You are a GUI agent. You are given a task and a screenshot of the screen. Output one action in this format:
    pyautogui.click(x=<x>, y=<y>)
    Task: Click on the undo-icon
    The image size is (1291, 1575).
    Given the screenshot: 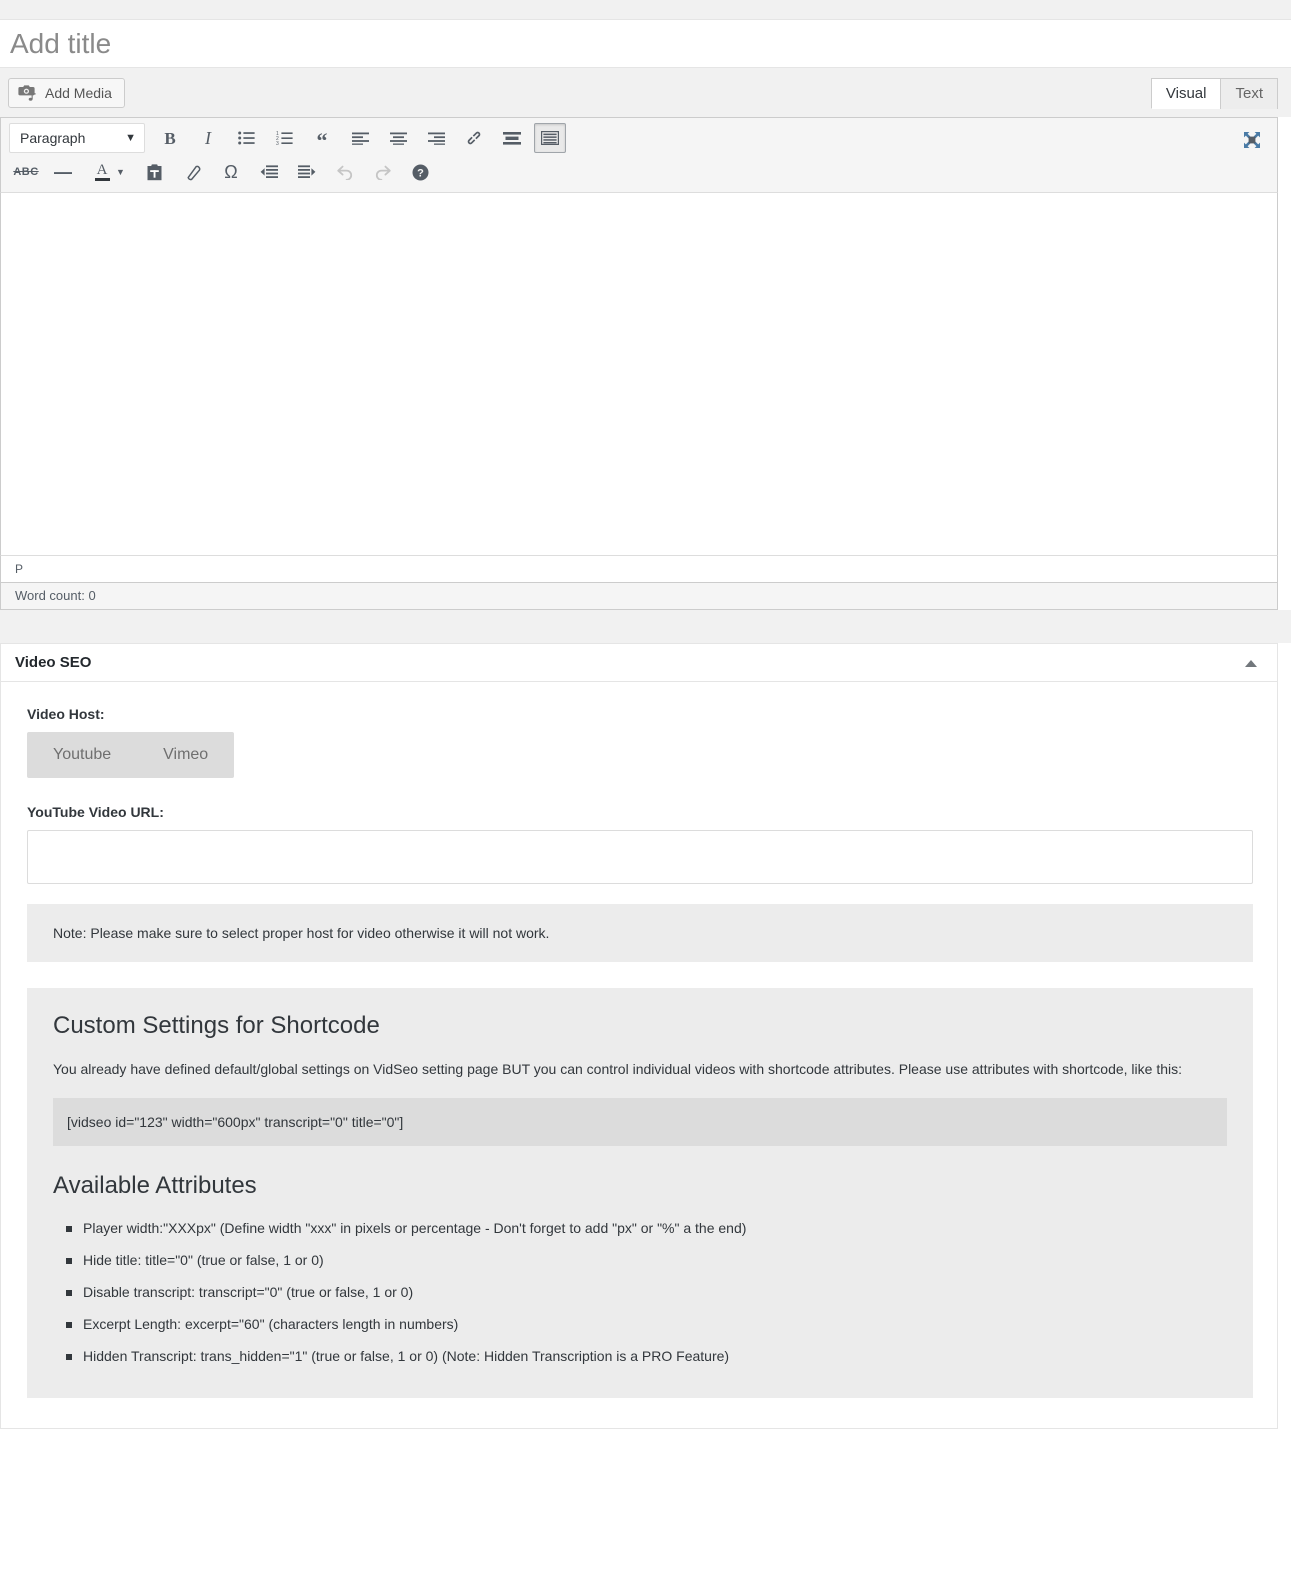 What is the action you would take?
    pyautogui.click(x=344, y=172)
    